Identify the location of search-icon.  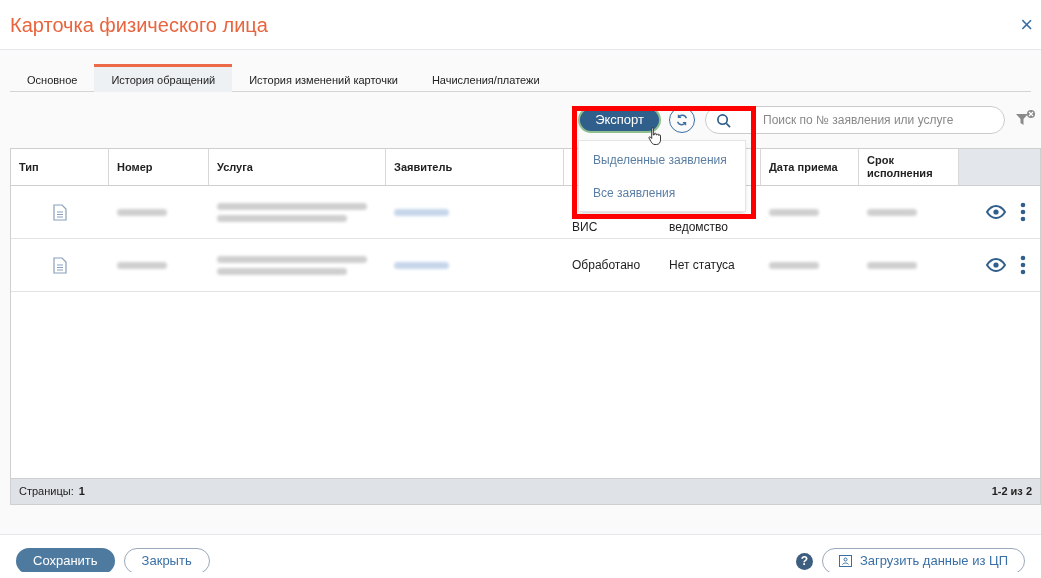
(723, 120).